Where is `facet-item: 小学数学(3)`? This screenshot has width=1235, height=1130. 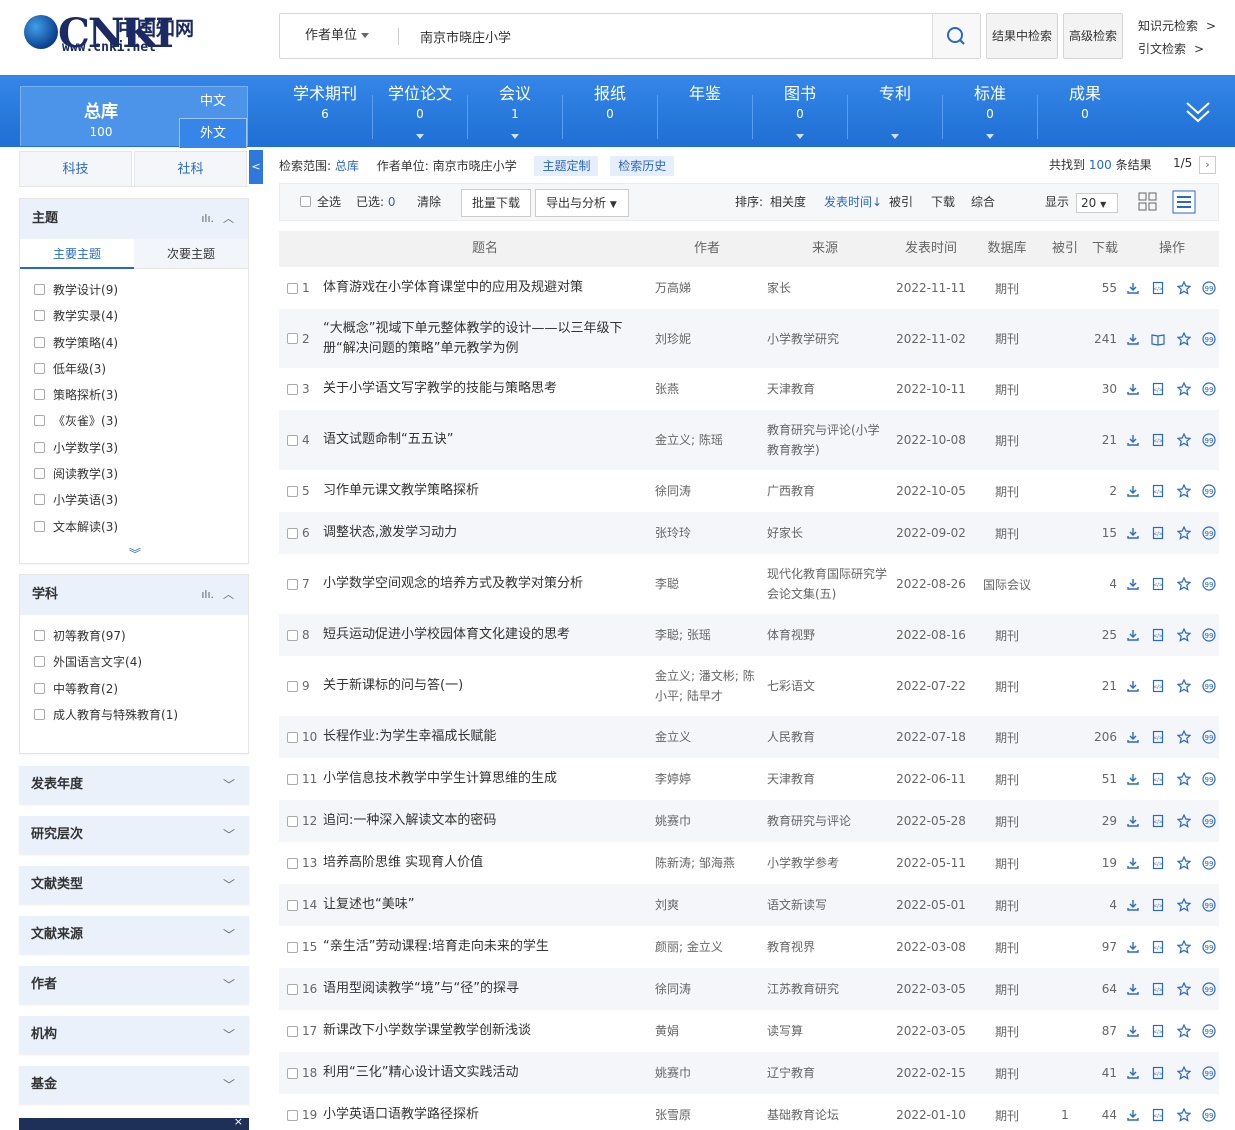 facet-item: 小学数学(3) is located at coordinates (141, 448).